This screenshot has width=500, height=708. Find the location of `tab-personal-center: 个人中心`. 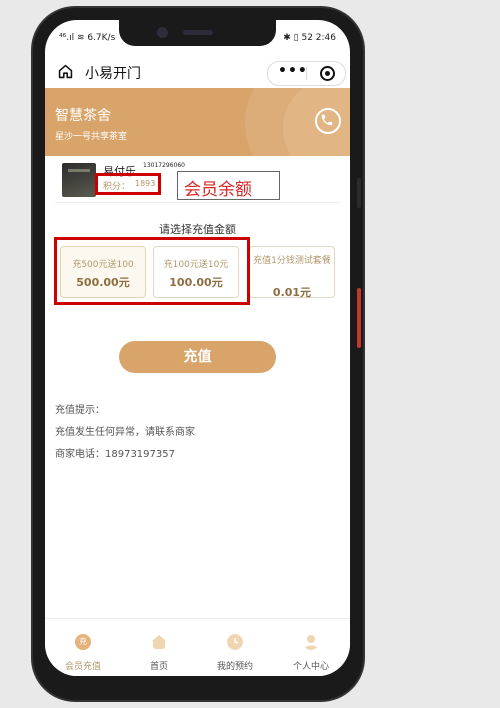

tab-personal-center: 个人中心 is located at coordinates (311, 647).